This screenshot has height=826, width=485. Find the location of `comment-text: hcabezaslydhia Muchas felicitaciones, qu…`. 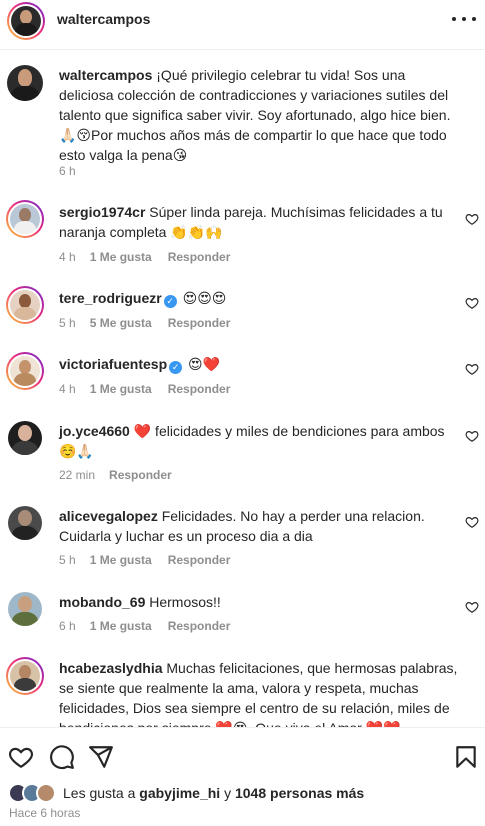

comment-text: hcabezaslydhia Muchas felicitaciones, qu… is located at coordinates (259, 692).